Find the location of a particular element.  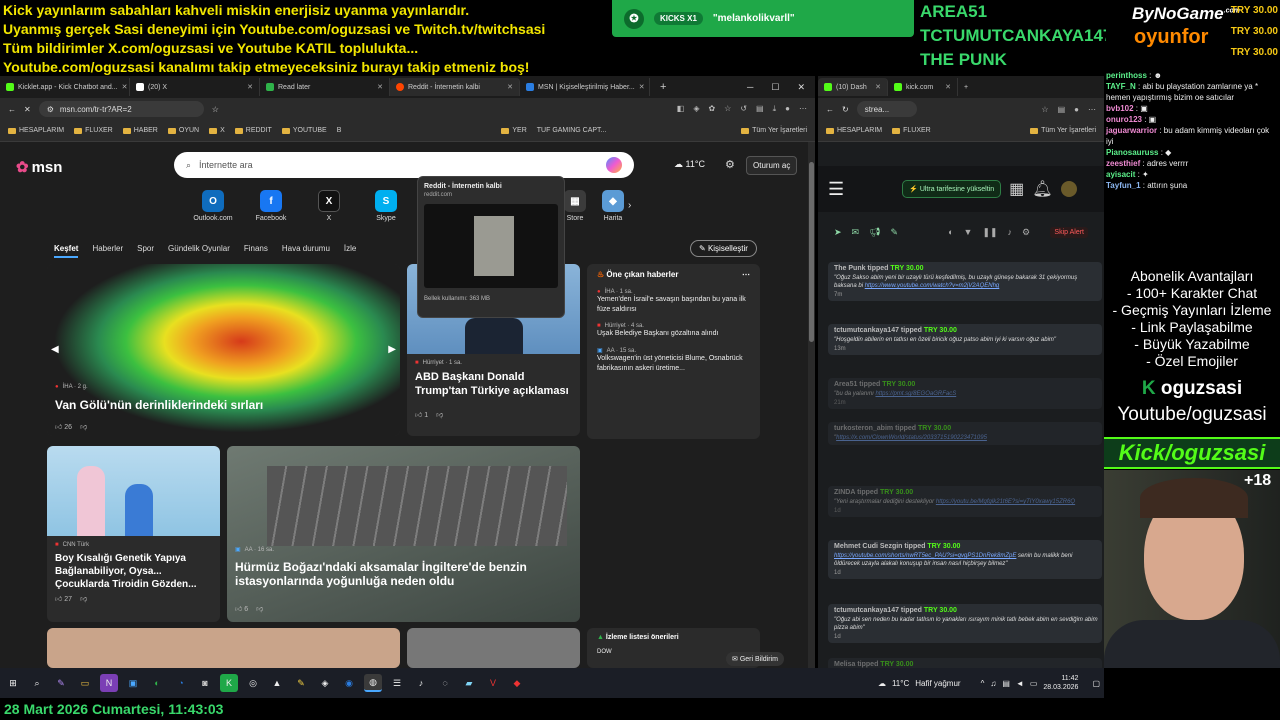

weather-icon: ☁ is located at coordinates (882, 683).